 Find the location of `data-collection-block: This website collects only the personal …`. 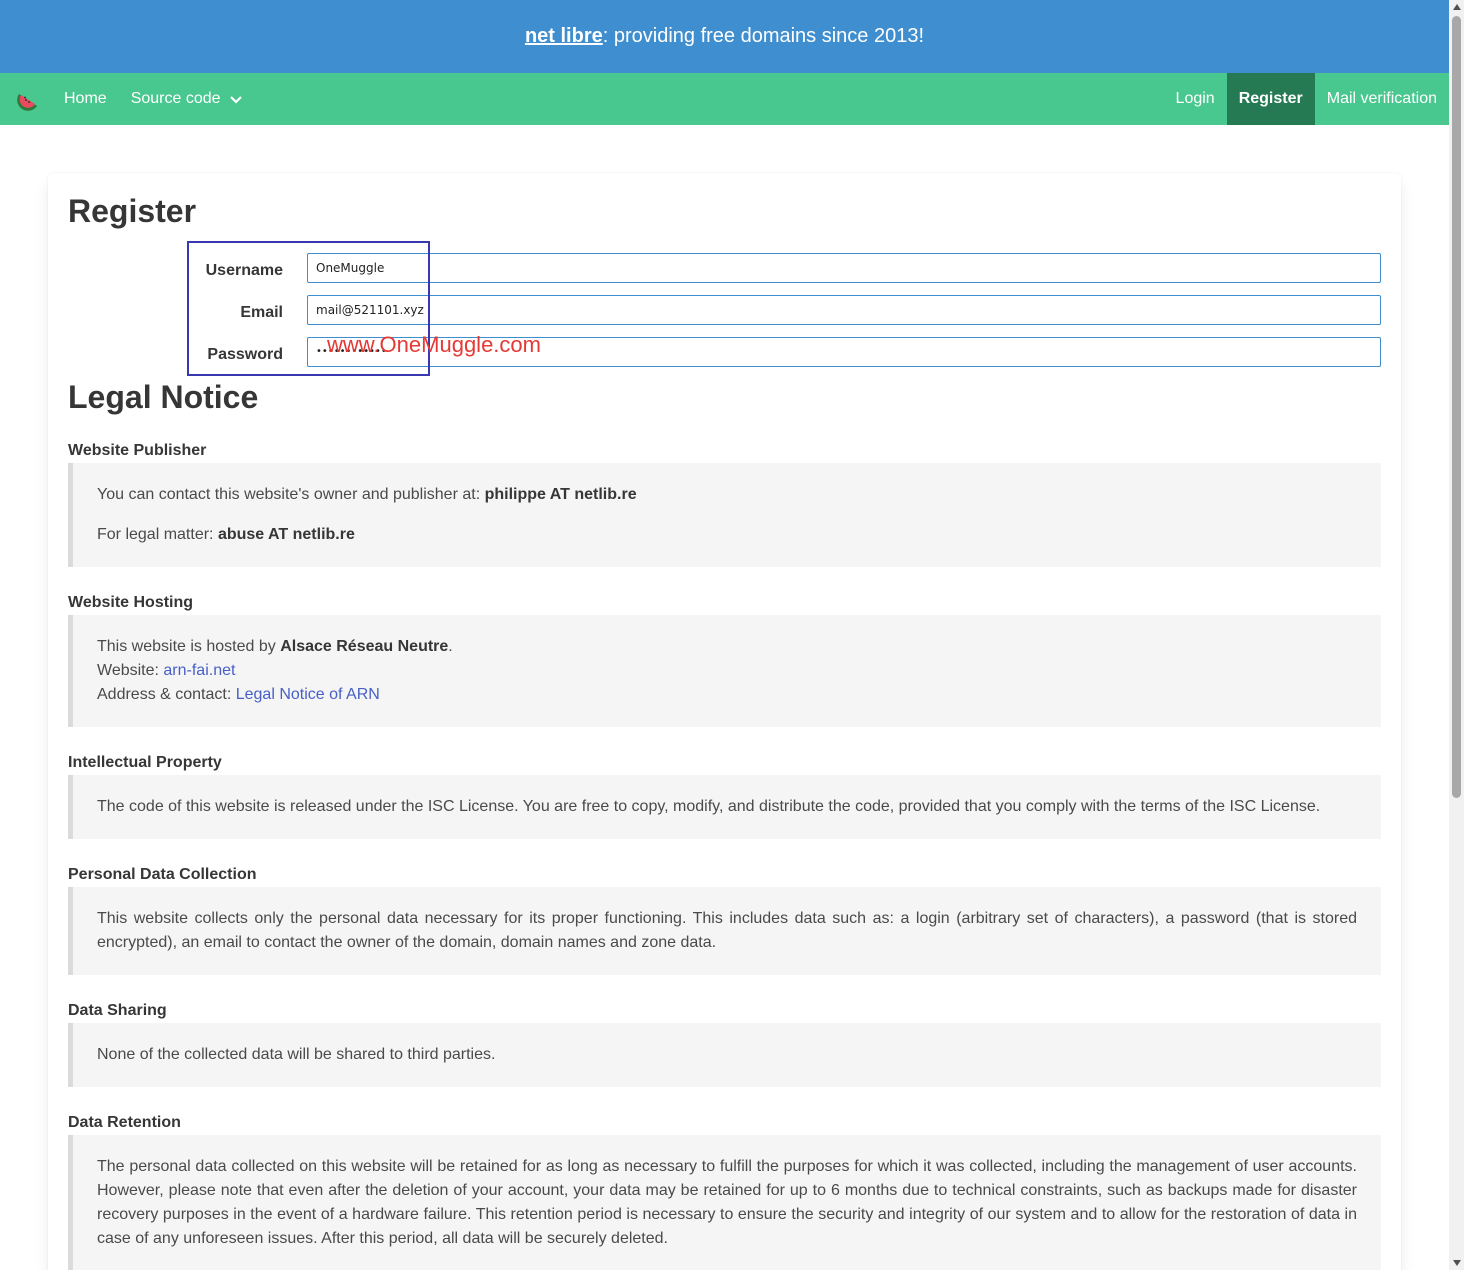

data-collection-block: This website collects only the personal … is located at coordinates (724, 931).